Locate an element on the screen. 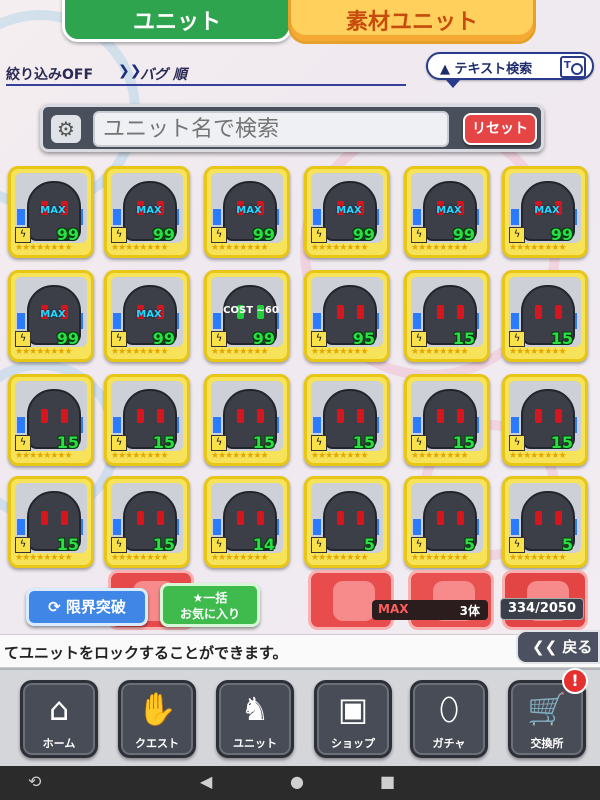 This screenshot has height=800, width=600. unit-count: 334/2050 is located at coordinates (542, 609).